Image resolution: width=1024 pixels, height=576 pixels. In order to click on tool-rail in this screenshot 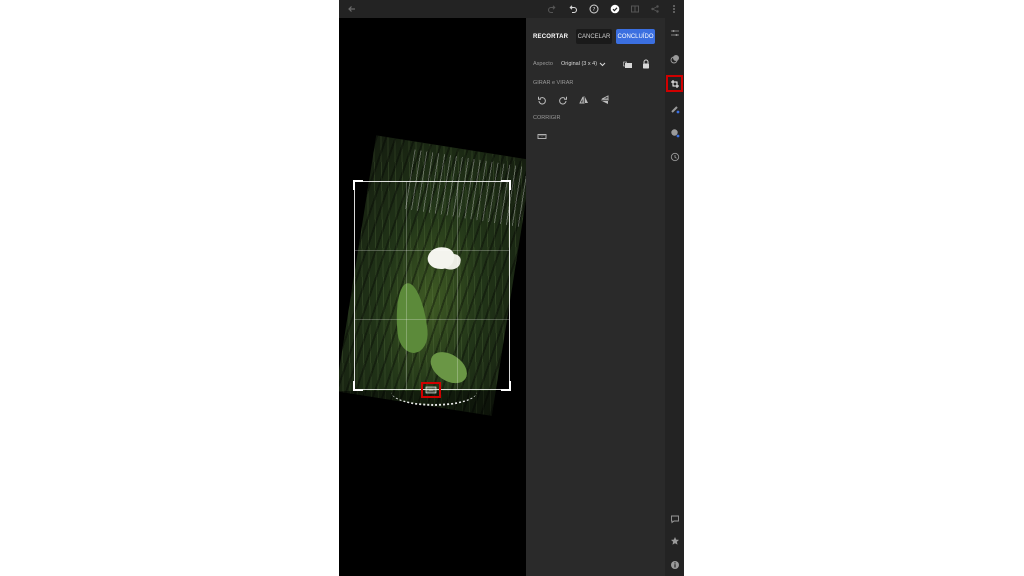, I will do `click(674, 297)`.